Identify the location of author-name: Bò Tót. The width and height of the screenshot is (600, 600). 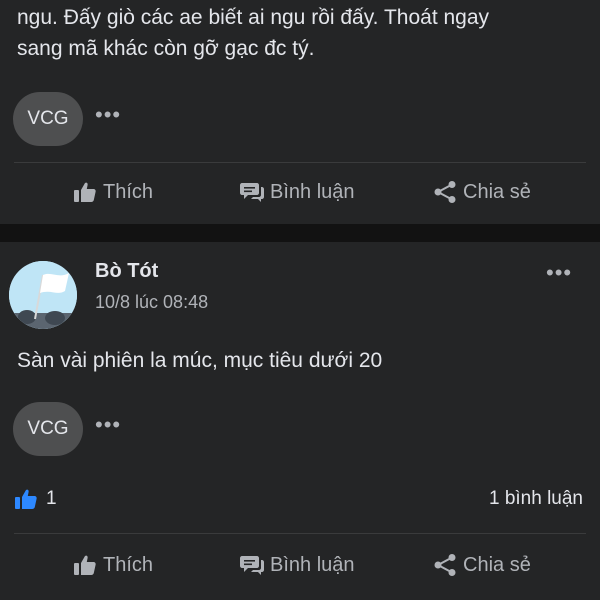
(126, 271).